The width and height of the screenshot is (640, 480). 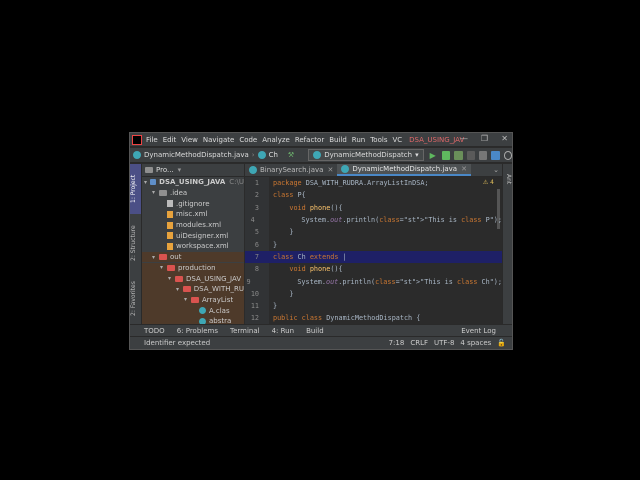 I want to click on code-line: 6}, so click(x=373, y=245).